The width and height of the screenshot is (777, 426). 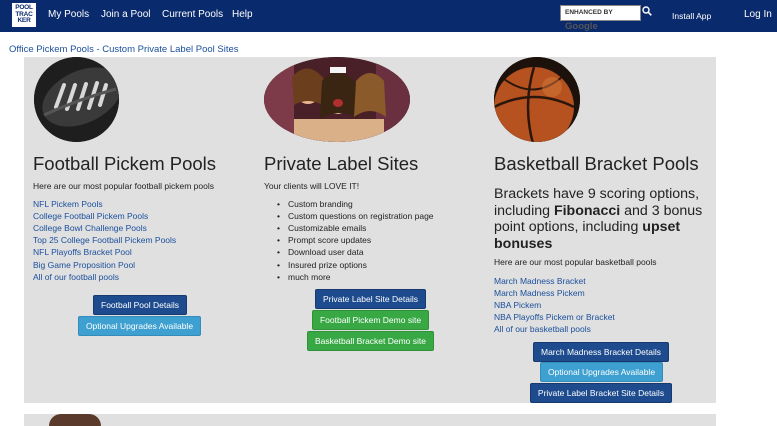 I want to click on private-bullet-scores: Prompt score updates, so click(x=324, y=240).